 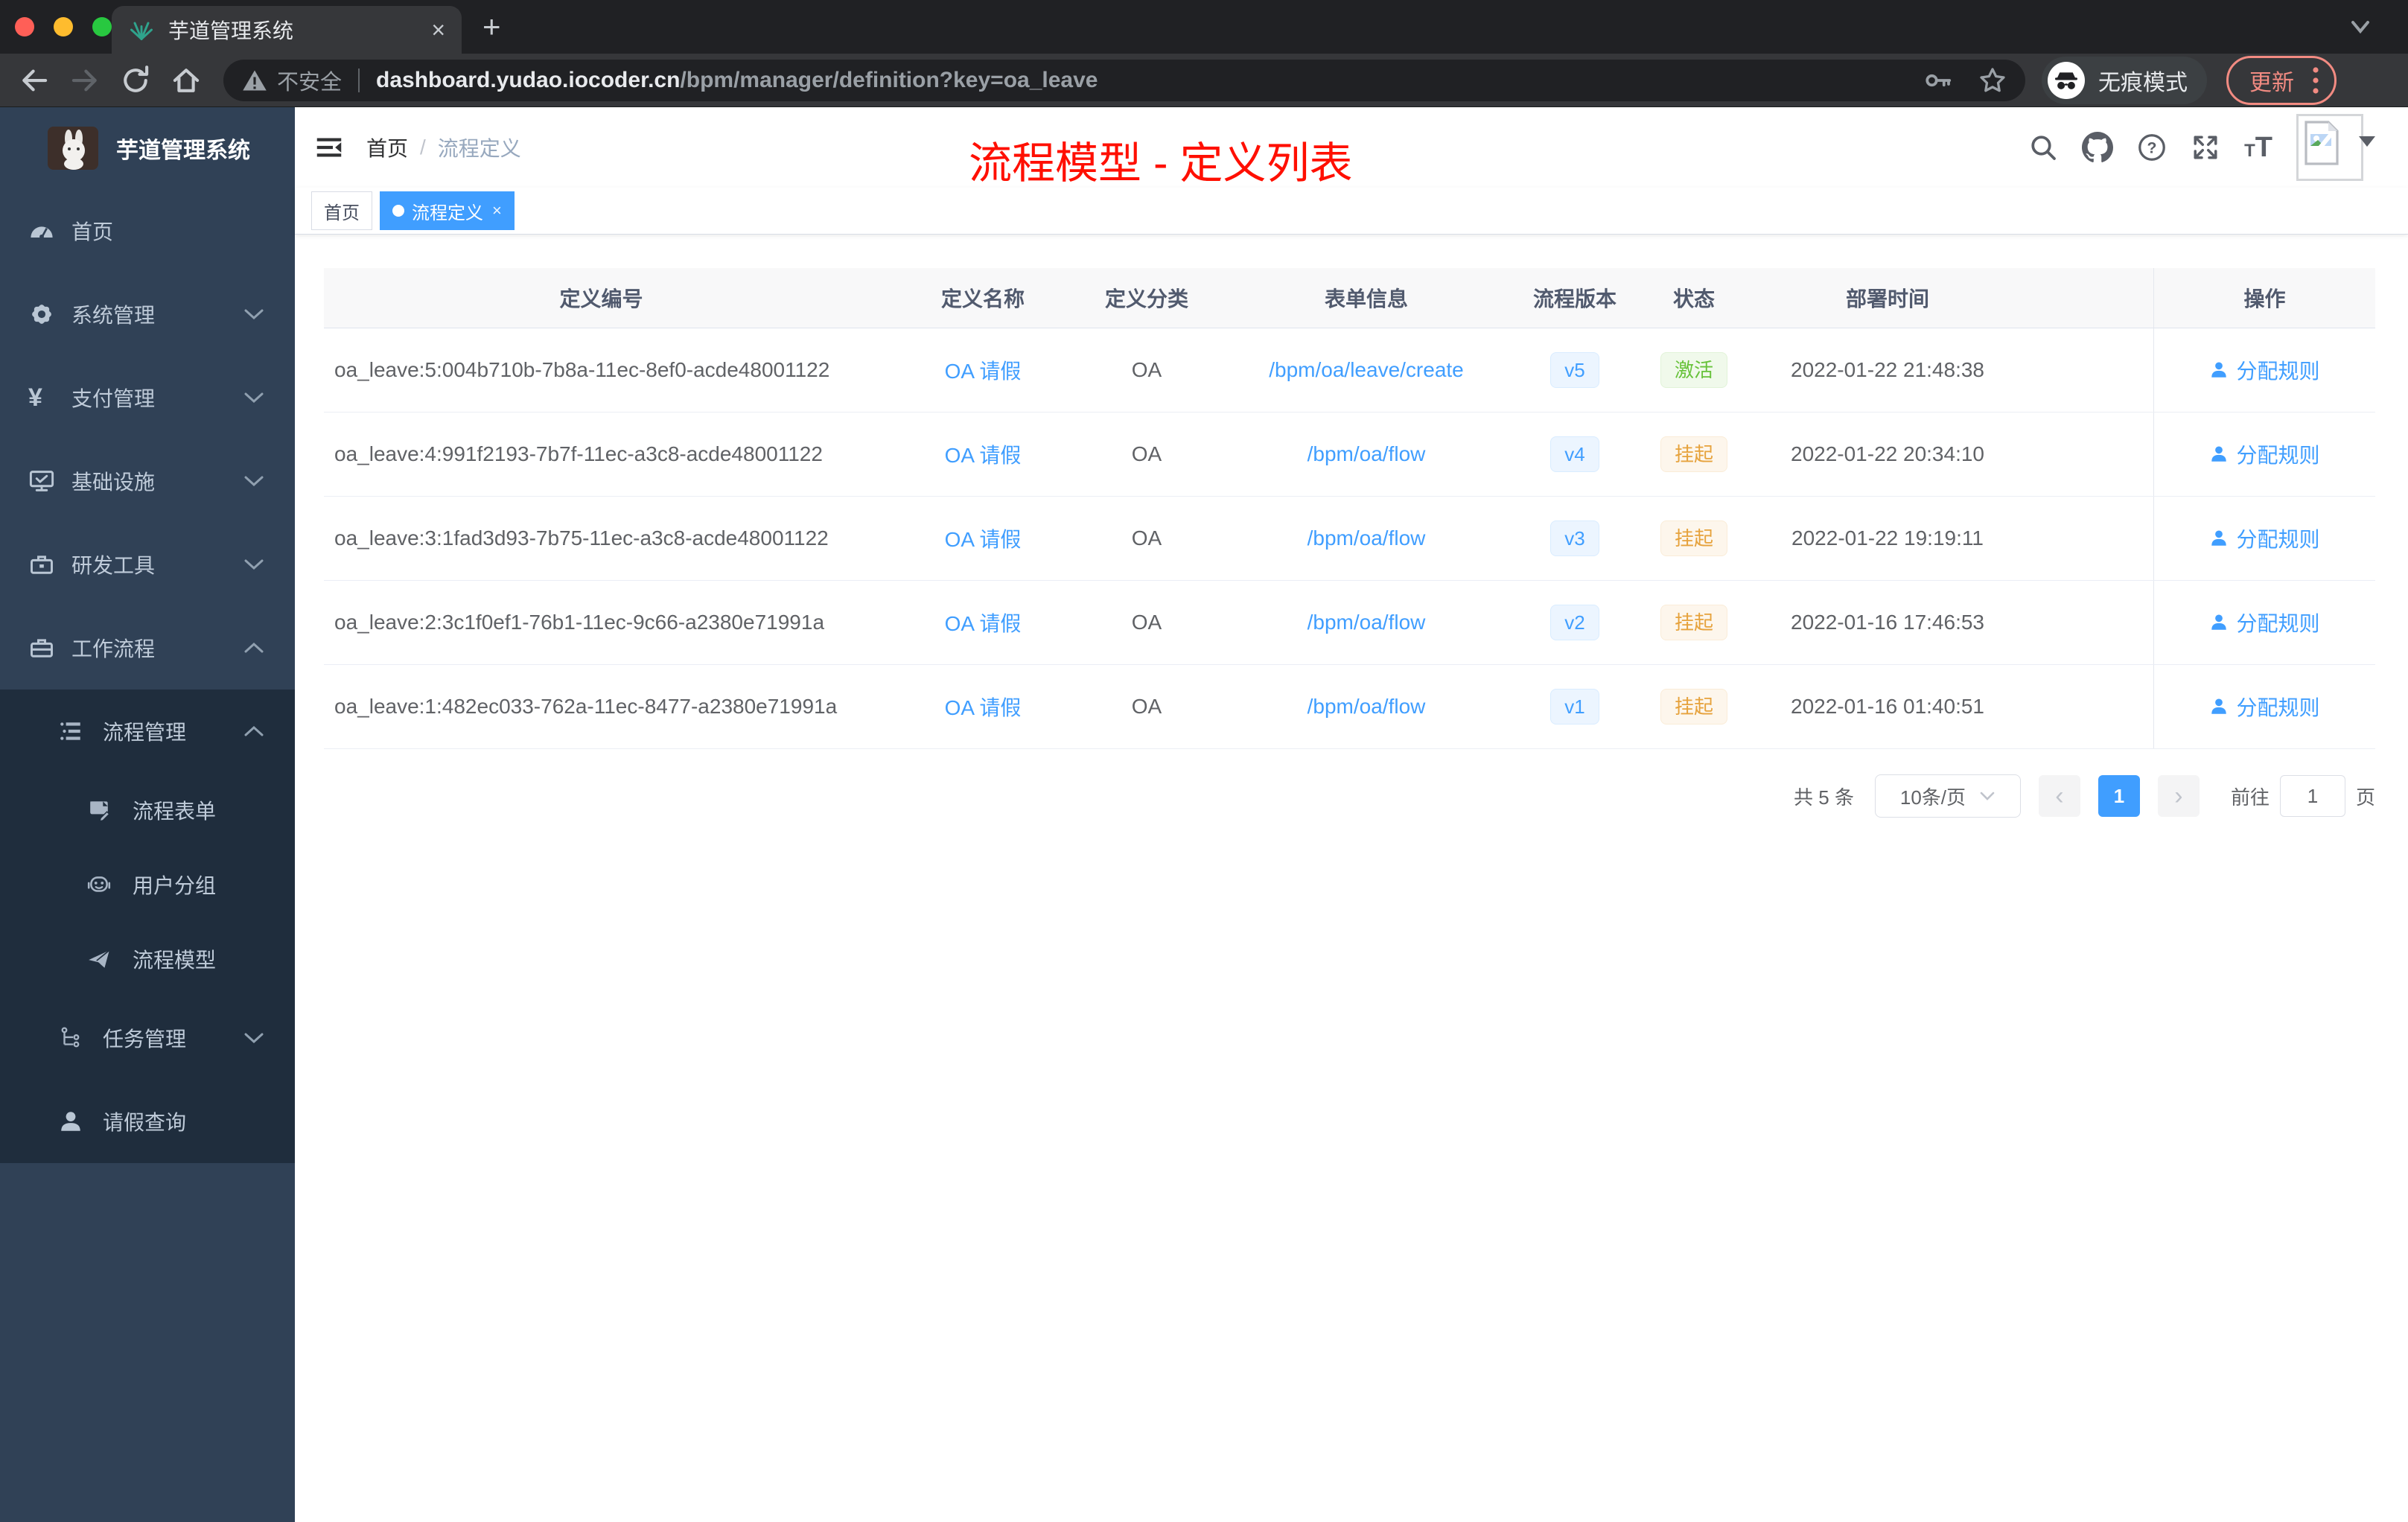 I want to click on sidebar-item-process-form: 流程表单, so click(x=147, y=810).